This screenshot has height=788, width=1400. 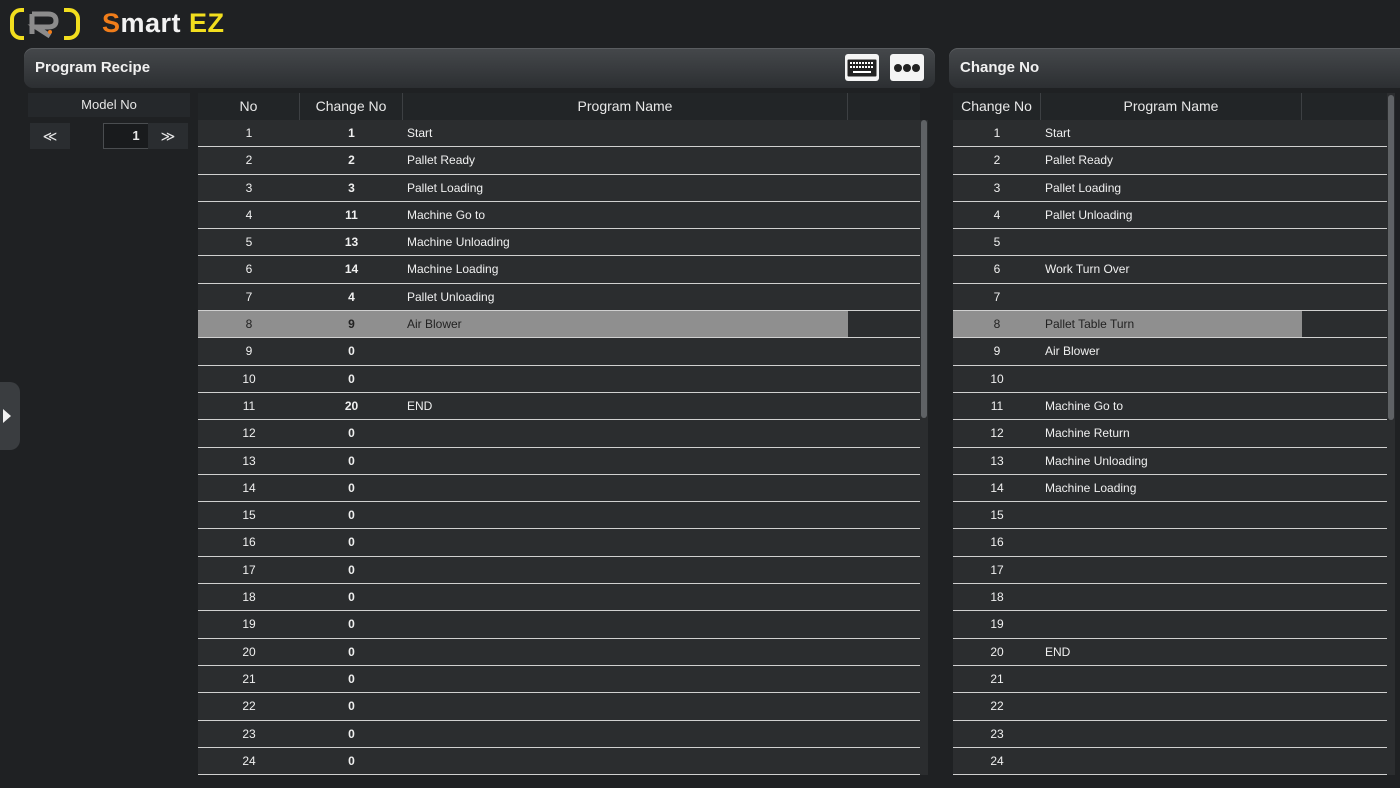 What do you see at coordinates (1170, 488) in the screenshot?
I see `table-row: 14 Machine Loading` at bounding box center [1170, 488].